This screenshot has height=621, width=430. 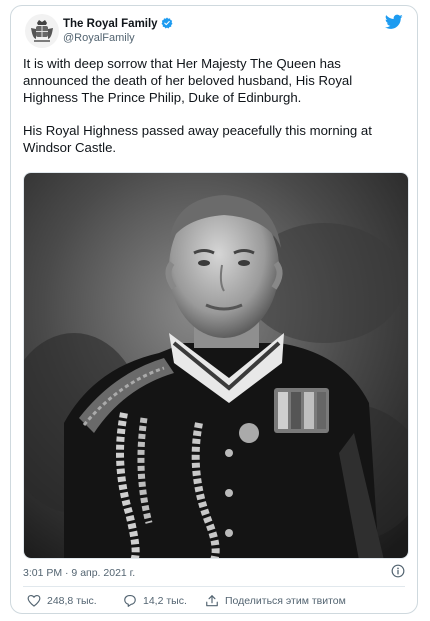 What do you see at coordinates (165, 600) in the screenshot?
I see `replies-count: 14,2 тыс.` at bounding box center [165, 600].